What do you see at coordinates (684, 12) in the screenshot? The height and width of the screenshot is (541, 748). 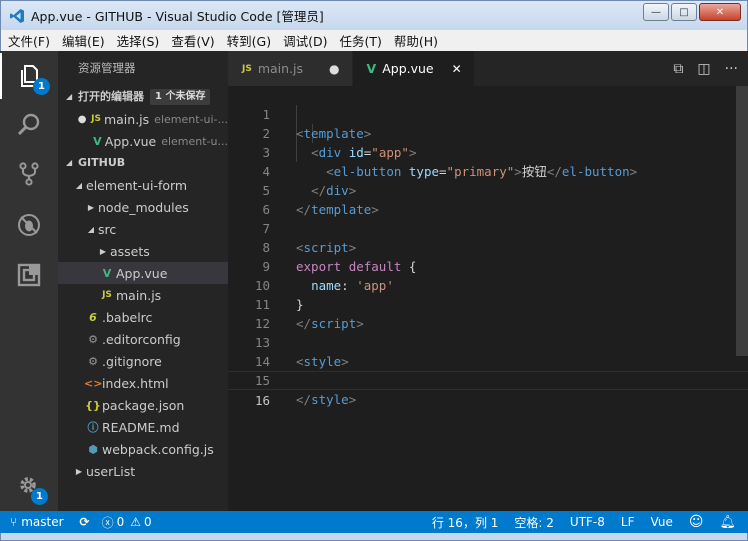 I see `maximize-button: □` at bounding box center [684, 12].